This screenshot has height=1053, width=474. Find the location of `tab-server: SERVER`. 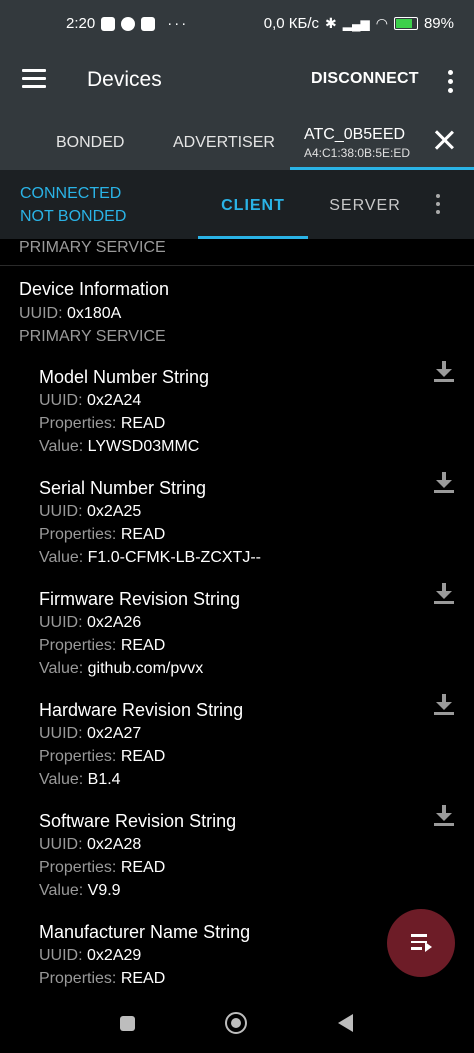

tab-server: SERVER is located at coordinates (365, 206).